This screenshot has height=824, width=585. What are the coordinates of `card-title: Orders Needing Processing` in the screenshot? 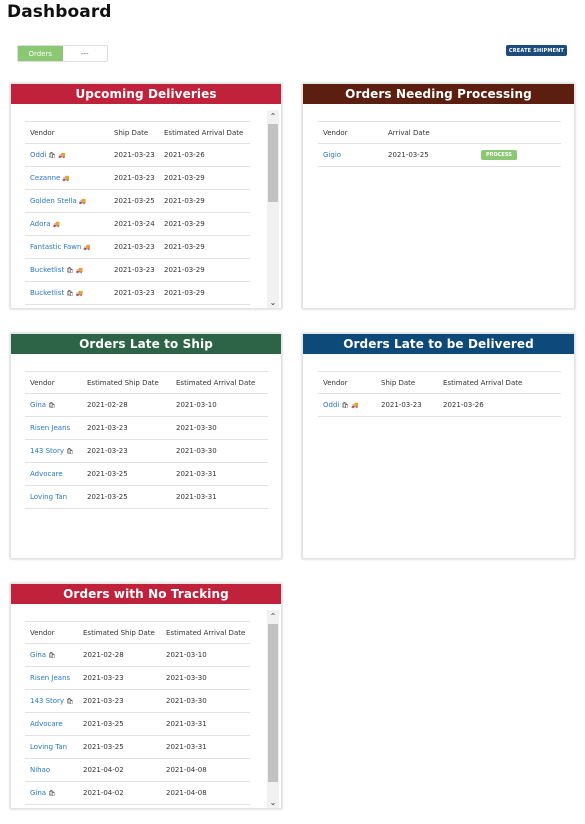 It's located at (438, 94).